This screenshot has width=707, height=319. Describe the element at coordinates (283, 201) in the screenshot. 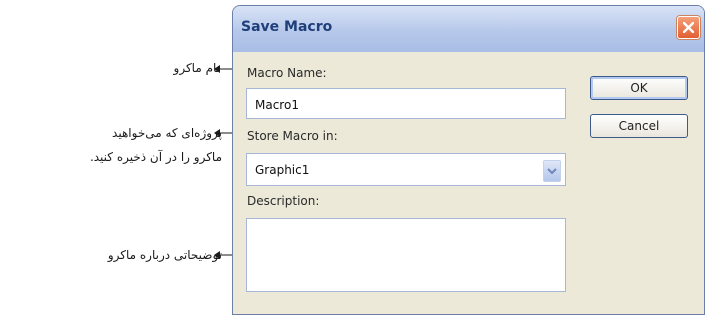

I see `description-label: Description:` at that location.